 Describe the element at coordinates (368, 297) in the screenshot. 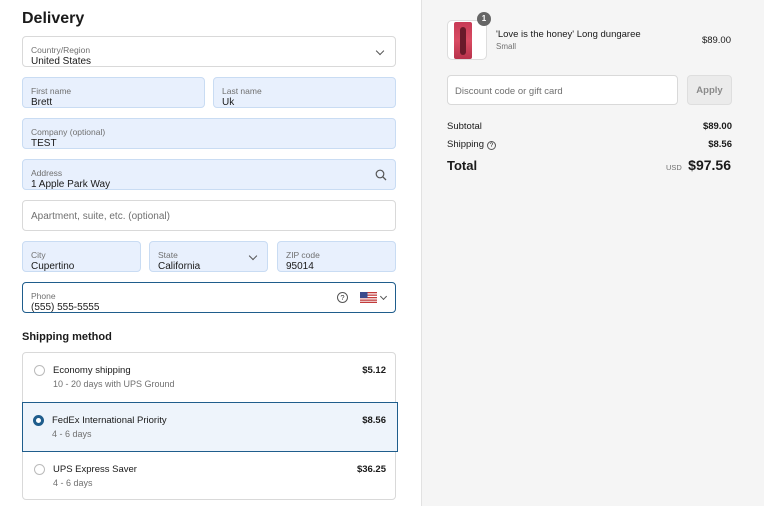

I see `us-flag-icon` at that location.